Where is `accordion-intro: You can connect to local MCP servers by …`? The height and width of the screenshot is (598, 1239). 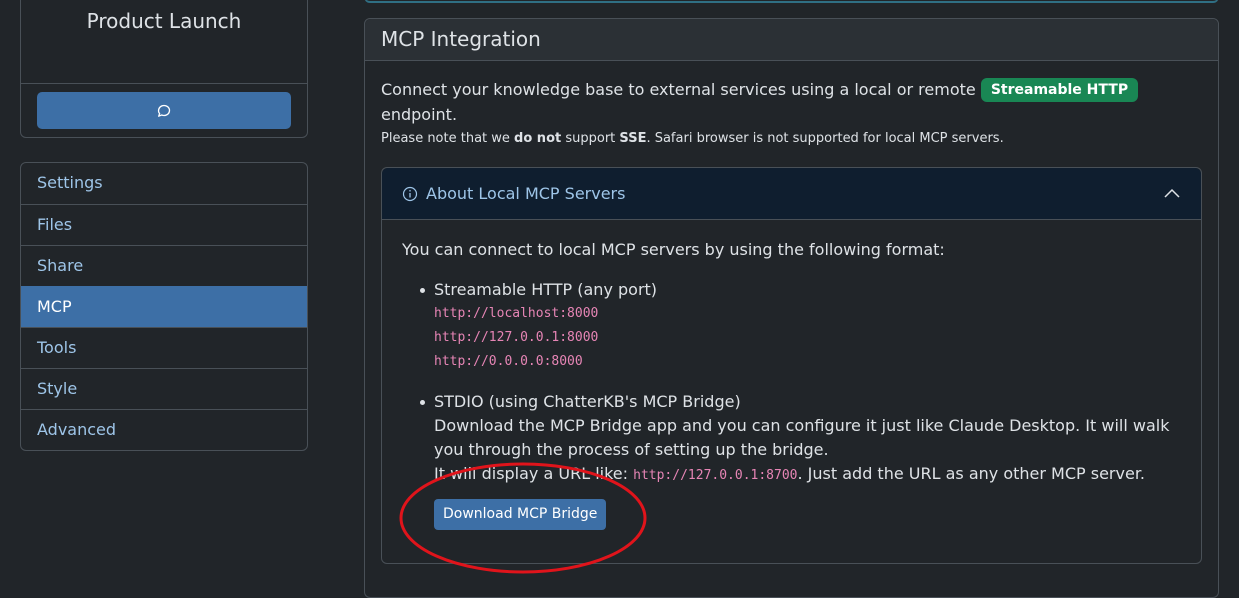
accordion-intro: You can connect to local MCP servers by … is located at coordinates (673, 249).